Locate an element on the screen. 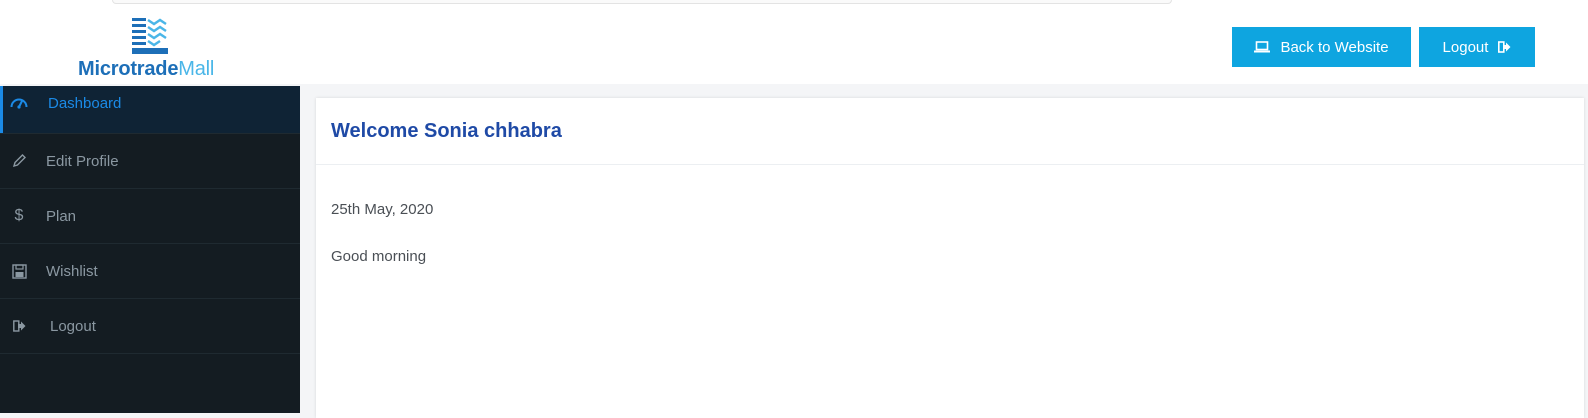 The width and height of the screenshot is (1588, 418). laptop-icon is located at coordinates (1262, 47).